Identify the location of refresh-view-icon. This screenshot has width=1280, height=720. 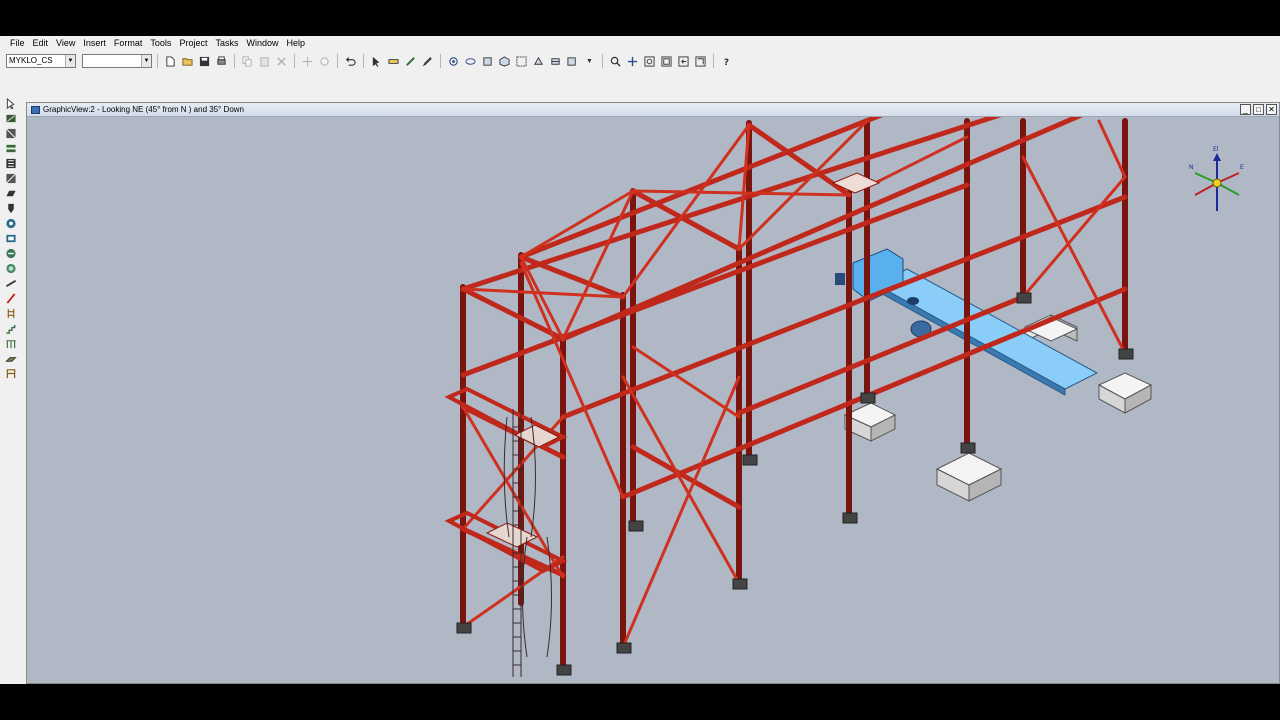
(700, 61).